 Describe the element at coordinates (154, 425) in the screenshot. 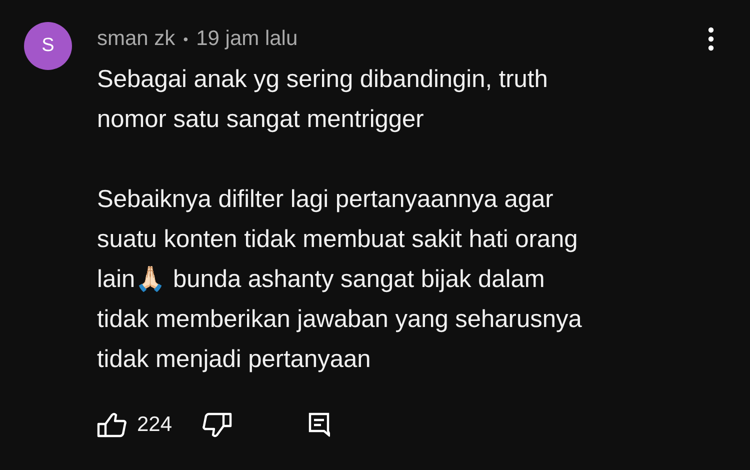

I see `like-count: 224` at that location.